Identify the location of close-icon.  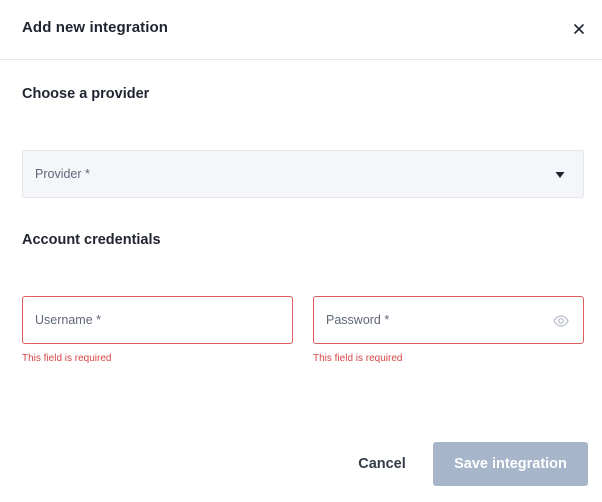
(579, 29).